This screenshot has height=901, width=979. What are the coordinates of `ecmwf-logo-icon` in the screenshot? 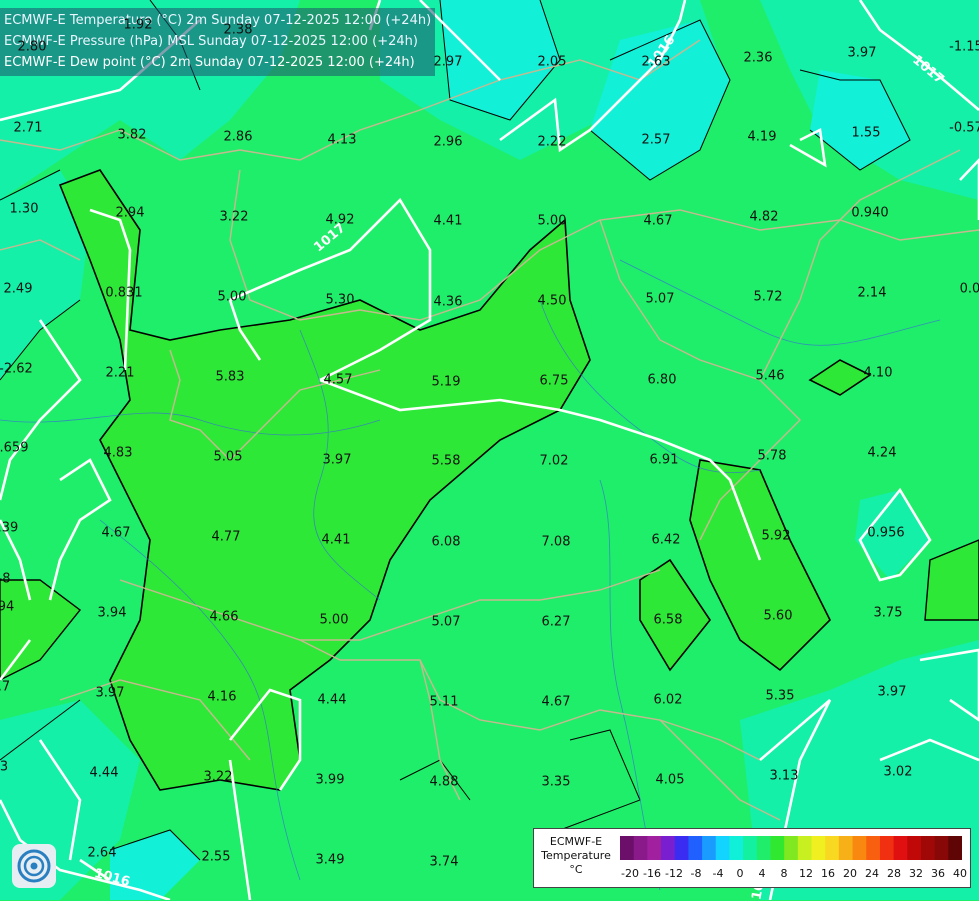 It's located at (34, 866).